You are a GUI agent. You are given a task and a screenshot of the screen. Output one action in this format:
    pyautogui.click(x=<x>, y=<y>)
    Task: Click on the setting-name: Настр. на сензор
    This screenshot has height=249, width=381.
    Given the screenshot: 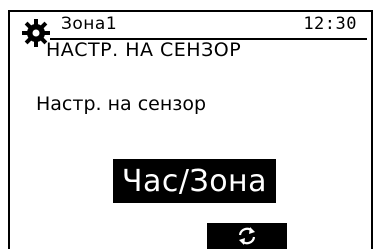 What is the action you would take?
    pyautogui.click(x=121, y=104)
    